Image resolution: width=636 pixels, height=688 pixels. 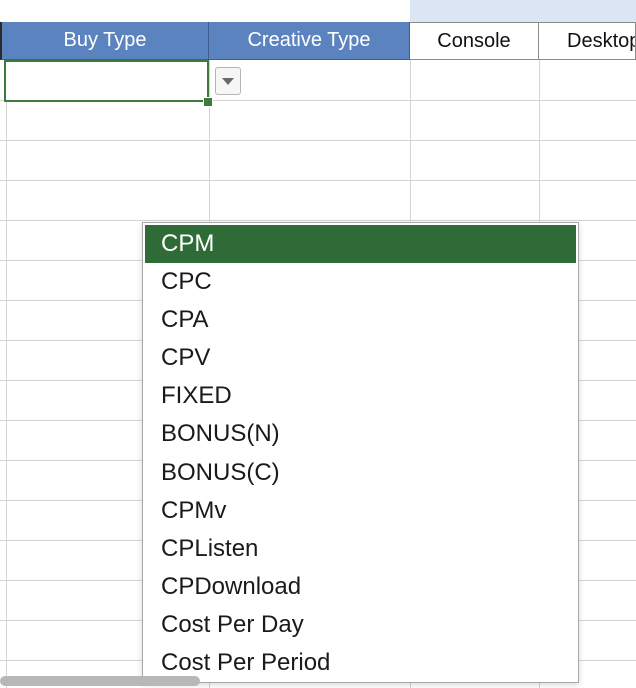 I want to click on column-header-creative-type: Creative Type, so click(x=309, y=41).